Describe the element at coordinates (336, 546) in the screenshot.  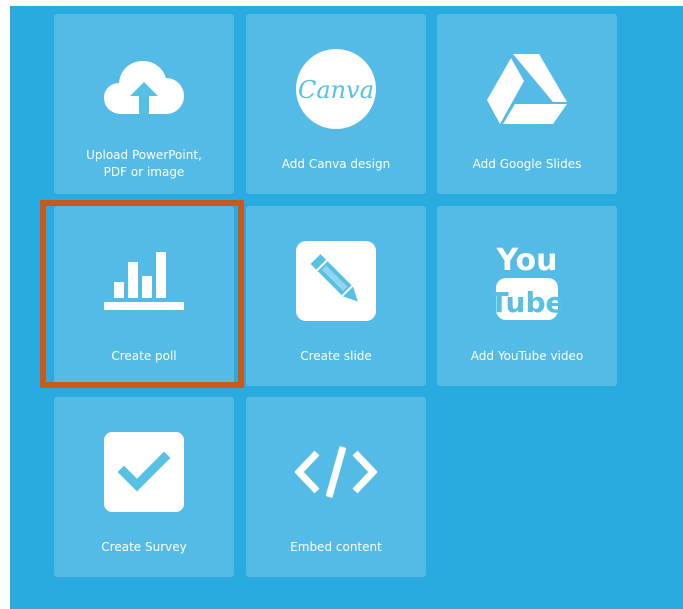
I see `tile-label: Embed content` at that location.